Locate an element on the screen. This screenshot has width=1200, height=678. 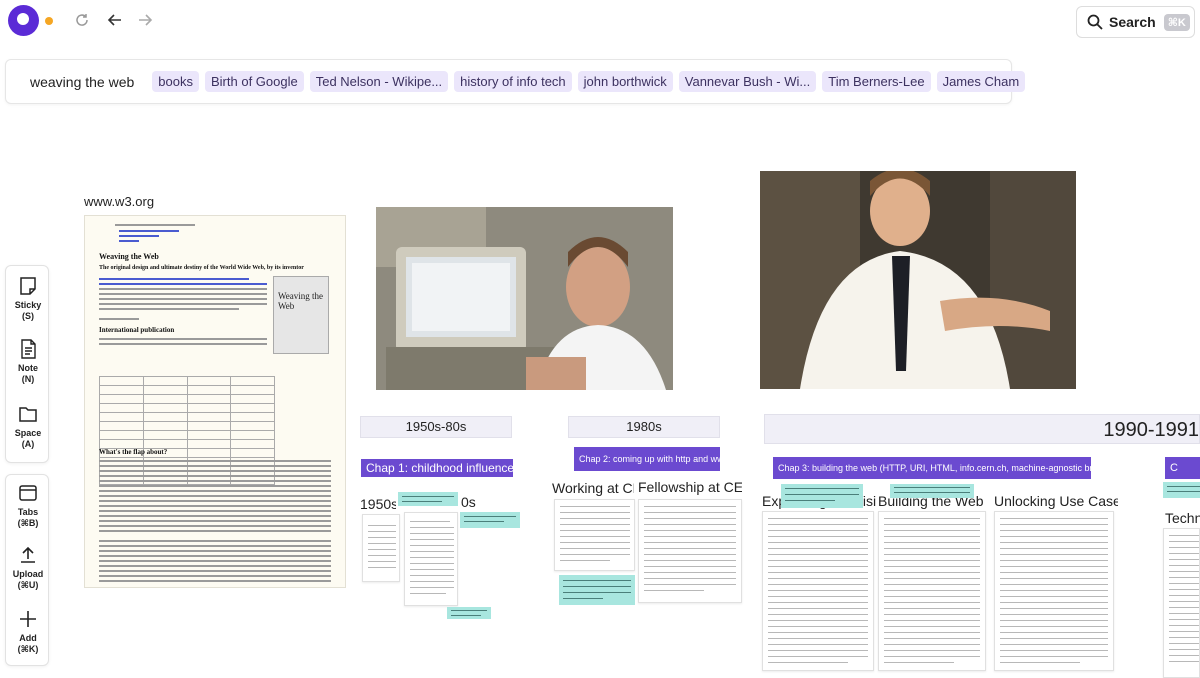
search-shortcut: ⌘K is located at coordinates (1176, 22).